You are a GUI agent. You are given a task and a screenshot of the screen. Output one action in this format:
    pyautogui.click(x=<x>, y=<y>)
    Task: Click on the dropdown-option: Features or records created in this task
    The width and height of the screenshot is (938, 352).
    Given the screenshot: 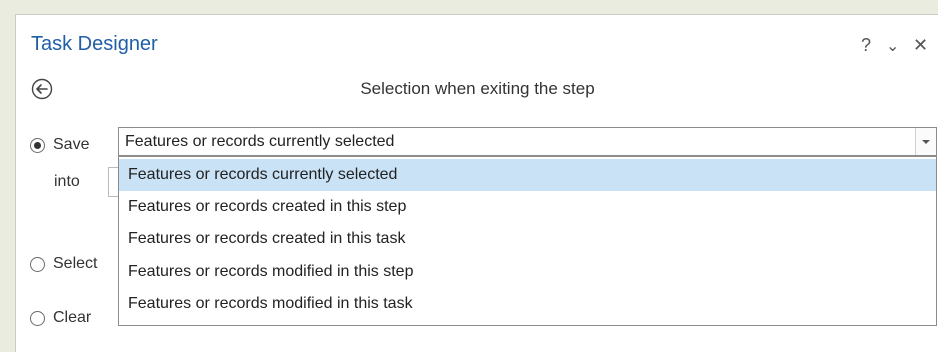 What is the action you would take?
    pyautogui.click(x=527, y=239)
    